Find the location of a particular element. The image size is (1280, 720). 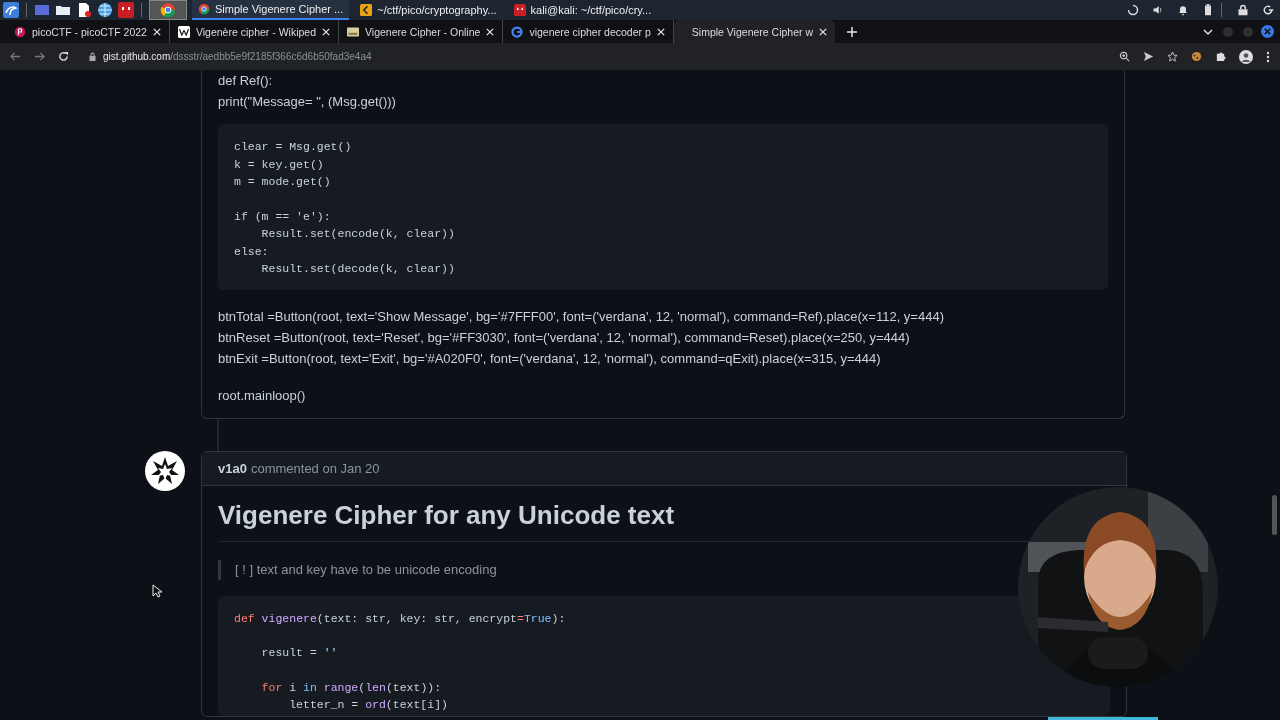

code-line: result = '' is located at coordinates (299, 653).